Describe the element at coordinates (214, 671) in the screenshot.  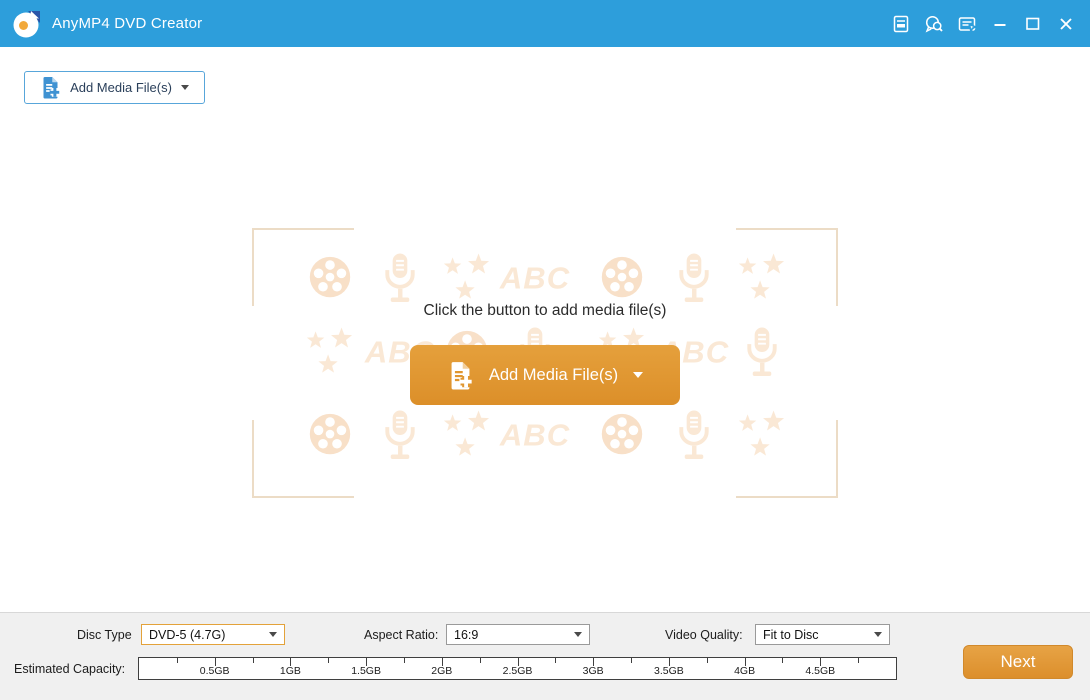
I see `capacity-tick-label: 0.5GB` at that location.